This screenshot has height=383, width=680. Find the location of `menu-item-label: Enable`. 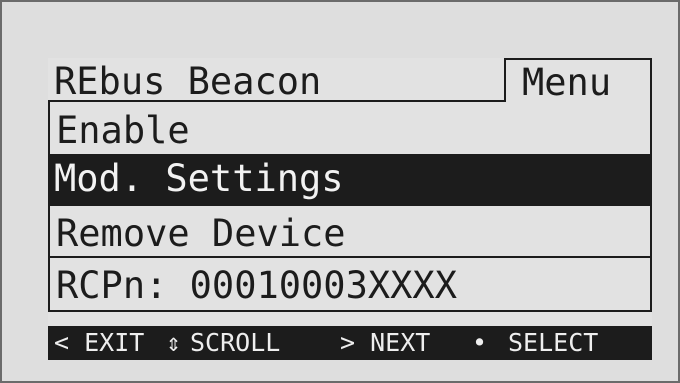

menu-item-label: Enable is located at coordinates (123, 130).